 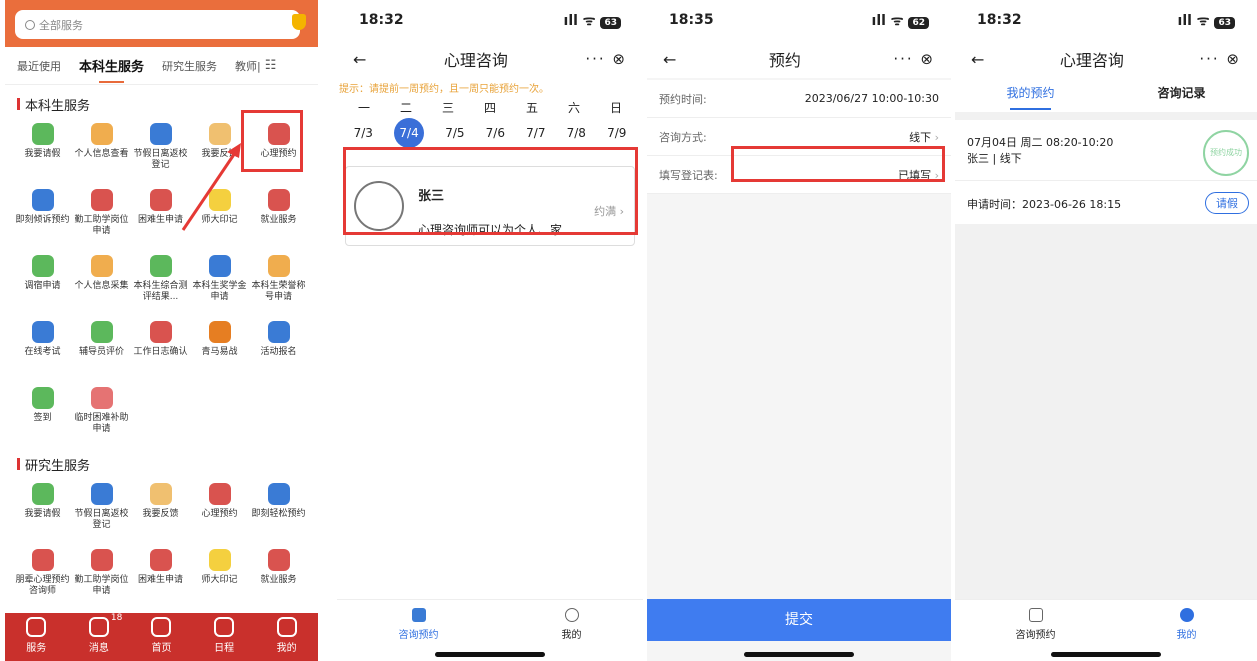 What do you see at coordinates (920, 137) in the screenshot?
I see `row-value: 线下` at bounding box center [920, 137].